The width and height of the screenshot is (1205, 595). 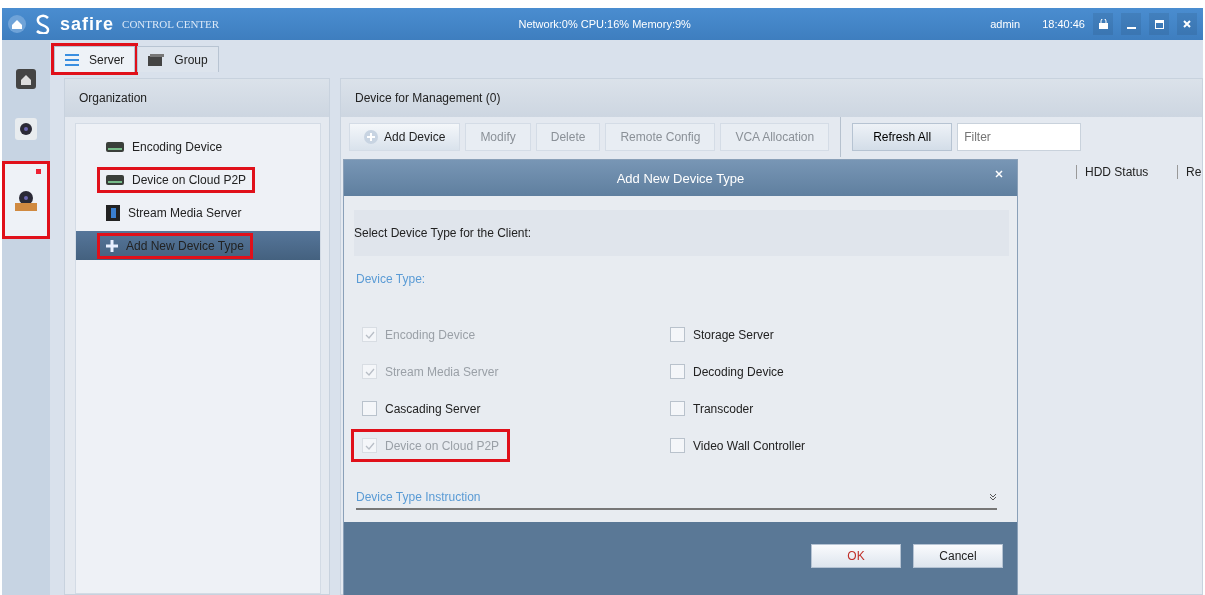 What do you see at coordinates (177, 146) in the screenshot?
I see `tree-item-label: Encoding Device` at bounding box center [177, 146].